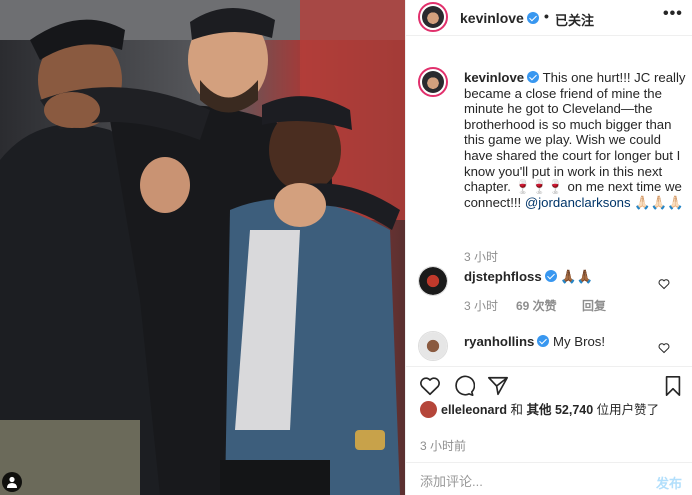 This screenshot has width=692, height=495. What do you see at coordinates (517, 410) in the screenshot?
I see `likes-connector: 和` at bounding box center [517, 410].